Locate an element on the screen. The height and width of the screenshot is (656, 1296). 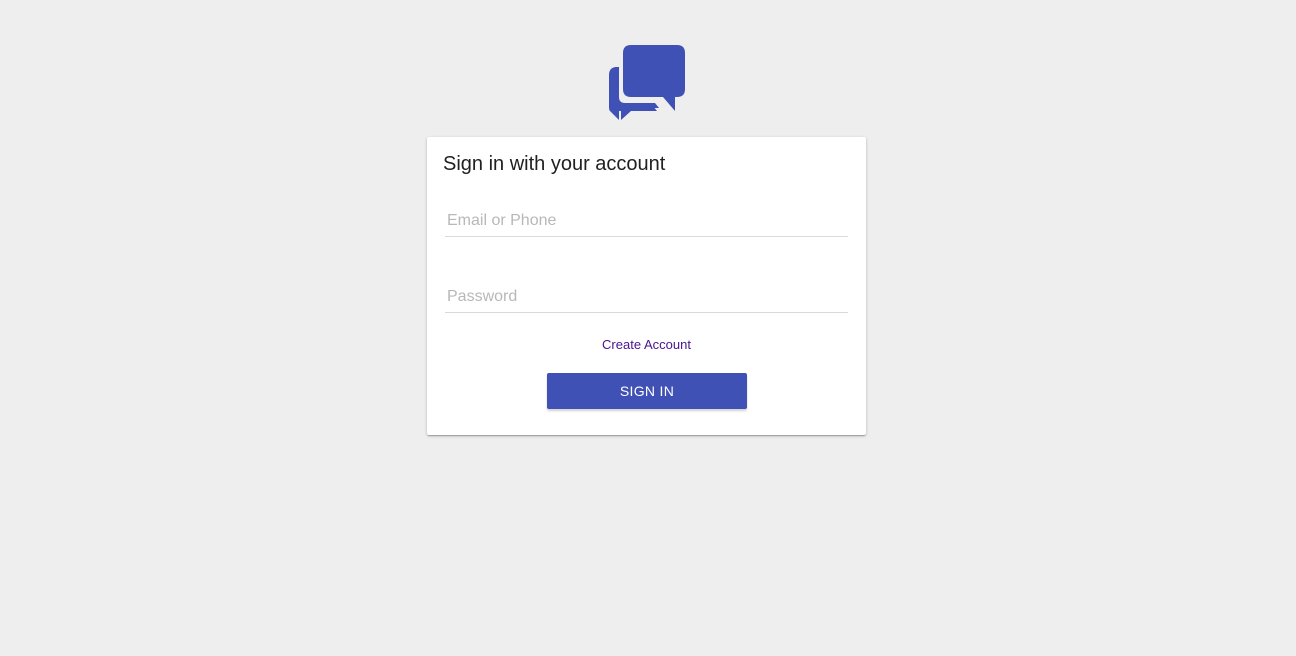
email-field is located at coordinates (646, 222).